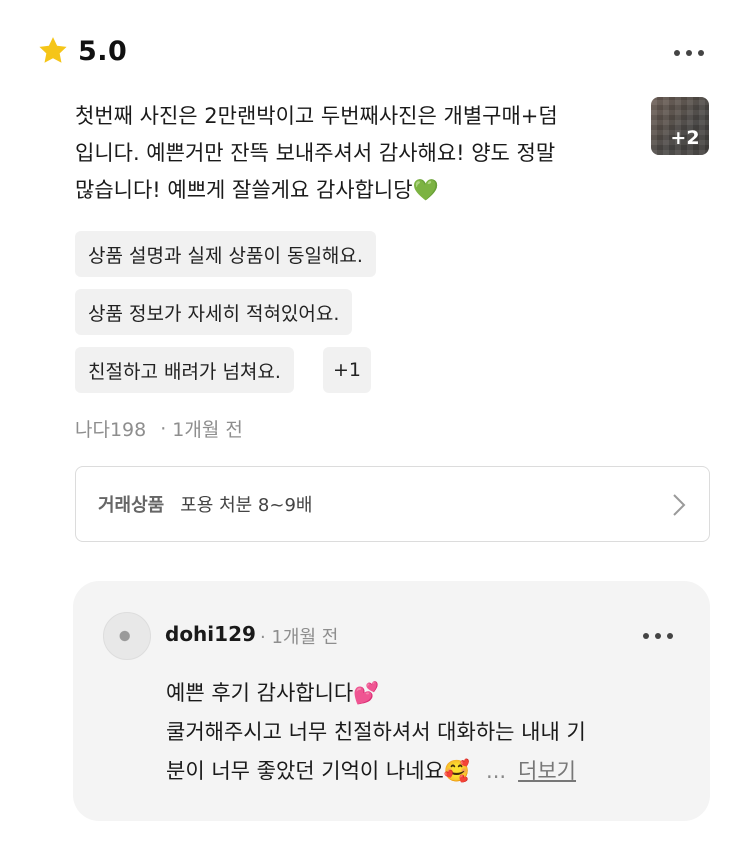  What do you see at coordinates (273, 693) in the screenshot?
I see `reply-line: 예쁜 후기 감사합니다💕` at bounding box center [273, 693].